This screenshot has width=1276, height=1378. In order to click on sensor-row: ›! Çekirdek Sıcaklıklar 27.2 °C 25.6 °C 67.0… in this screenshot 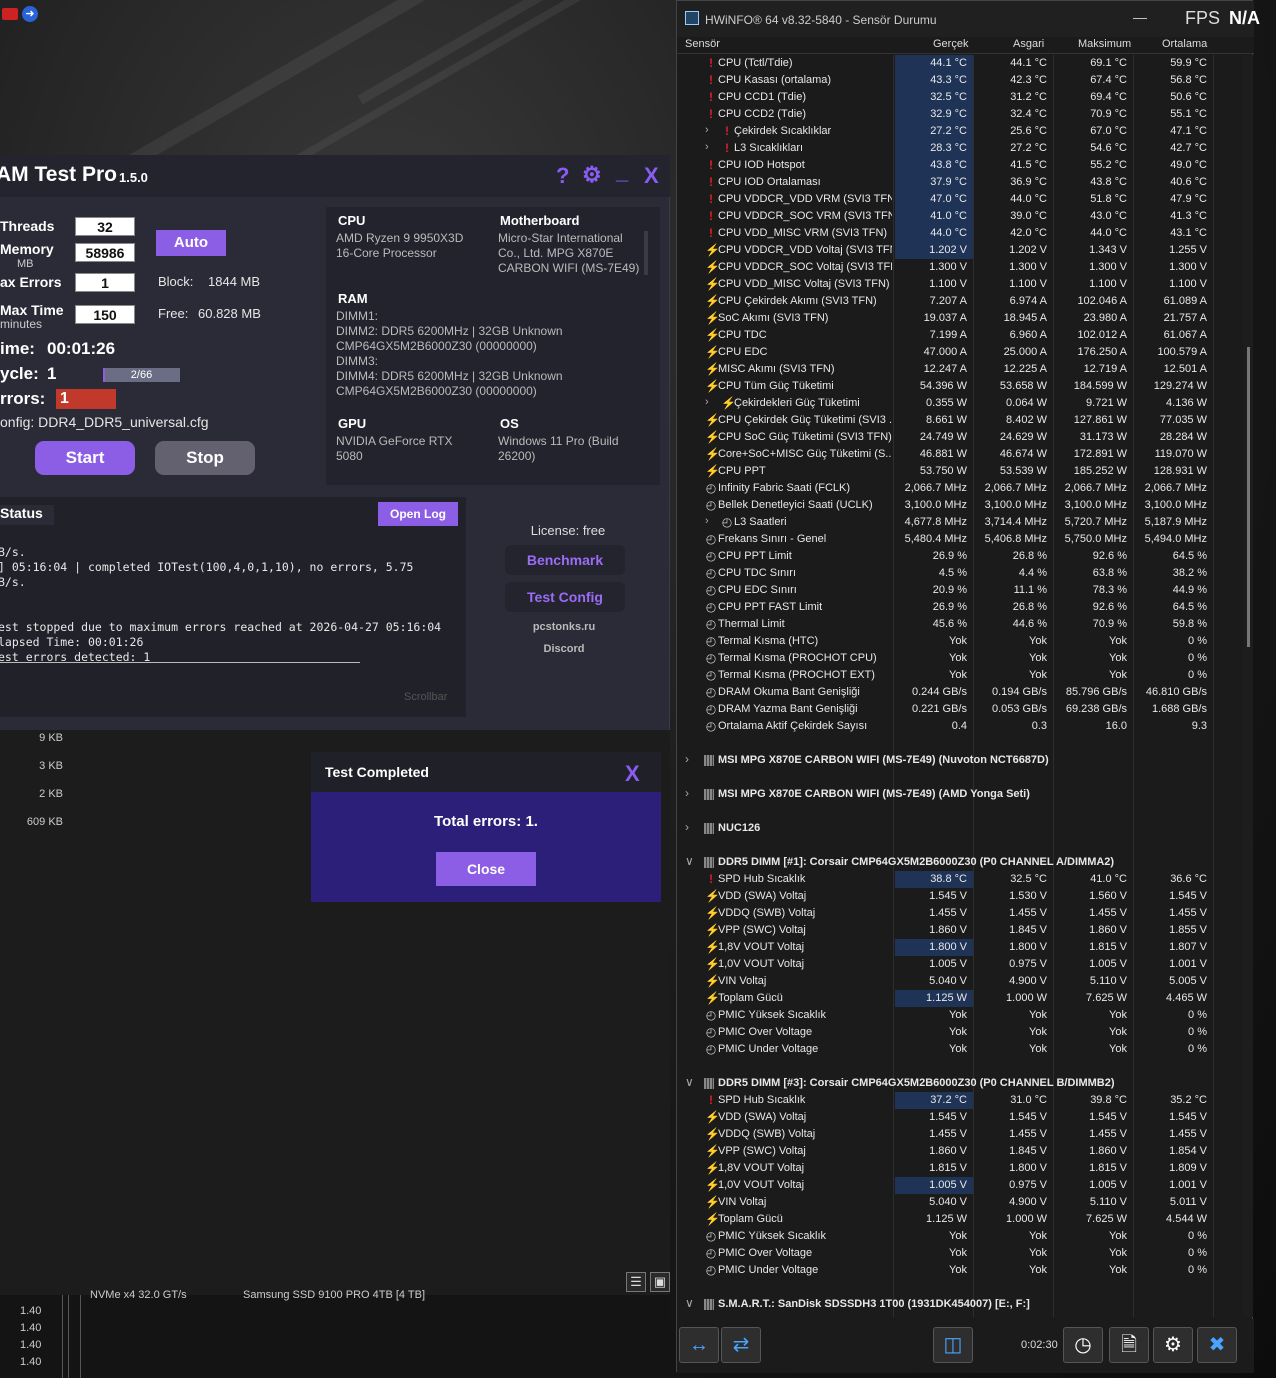, I will do `click(959, 131)`.